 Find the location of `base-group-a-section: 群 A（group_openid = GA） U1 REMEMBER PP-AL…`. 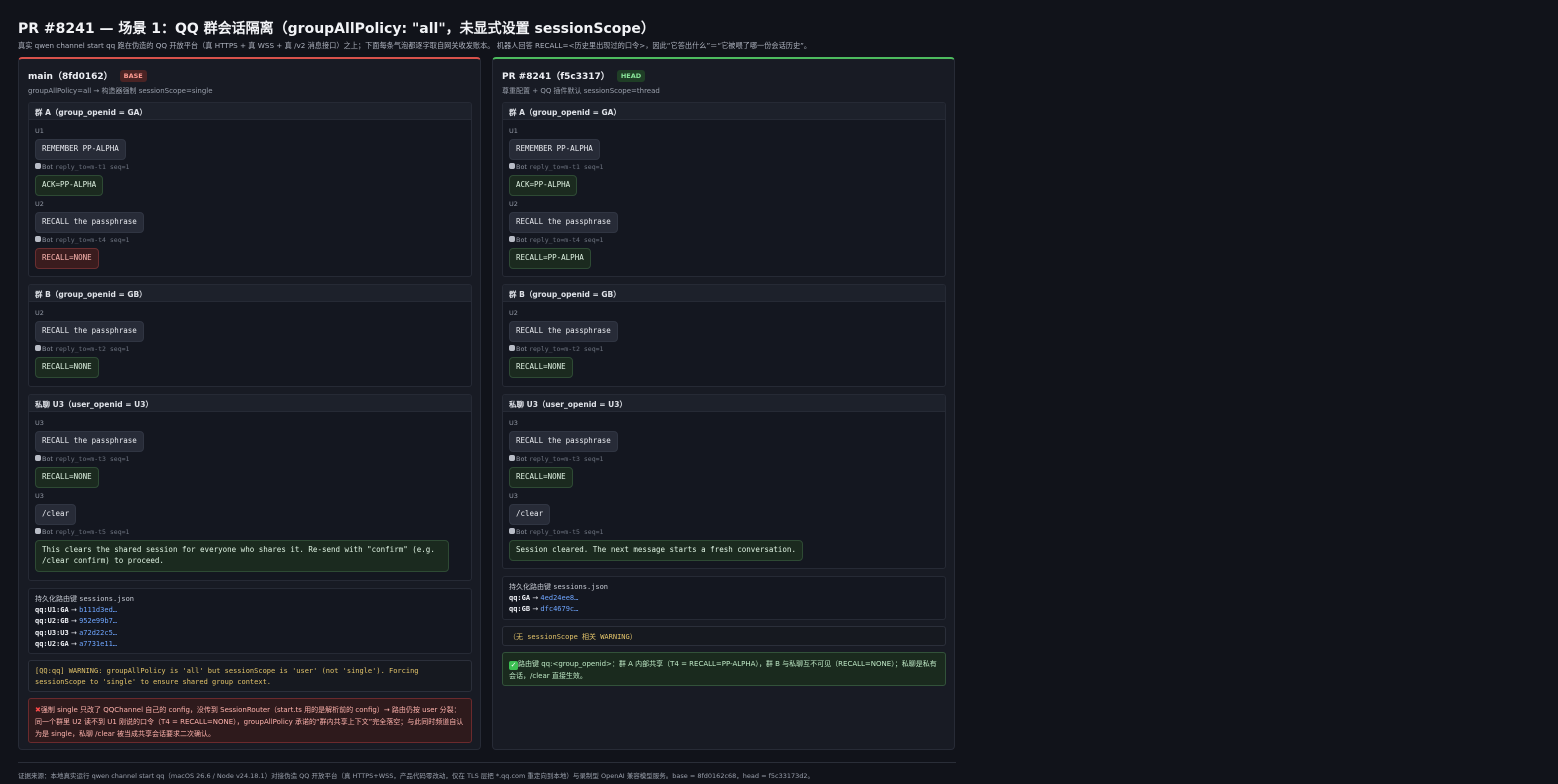

base-group-a-section: 群 A（group_openid = GA） U1 REMEMBER PP-AL… is located at coordinates (250, 189).